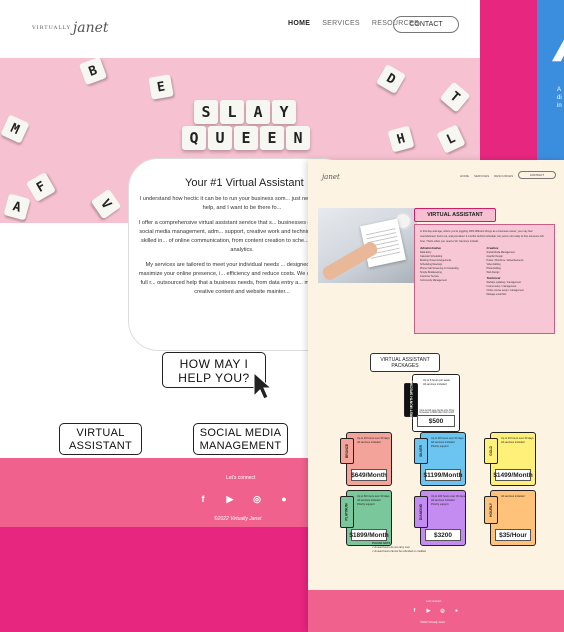 The image size is (564, 632). What do you see at coordinates (232, 112) in the screenshot?
I see `slay-tile: L` at bounding box center [232, 112].